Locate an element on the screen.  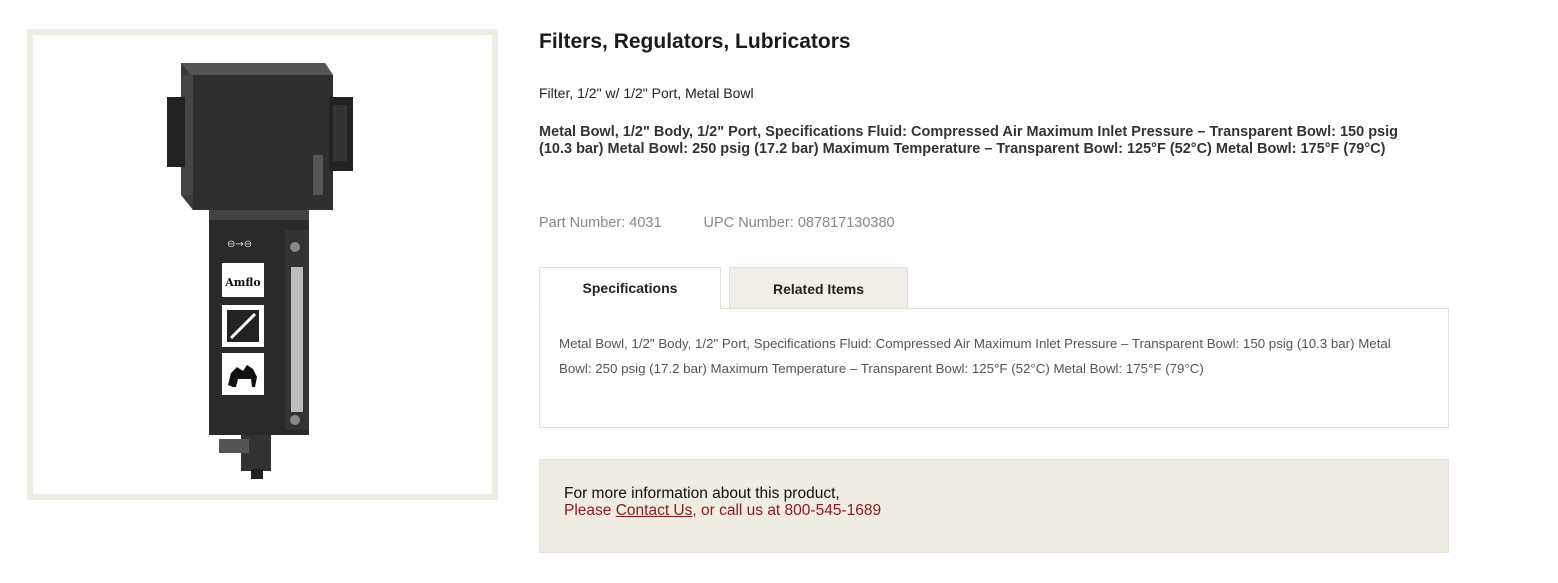
brand-label: Amflo is located at coordinates (243, 280).